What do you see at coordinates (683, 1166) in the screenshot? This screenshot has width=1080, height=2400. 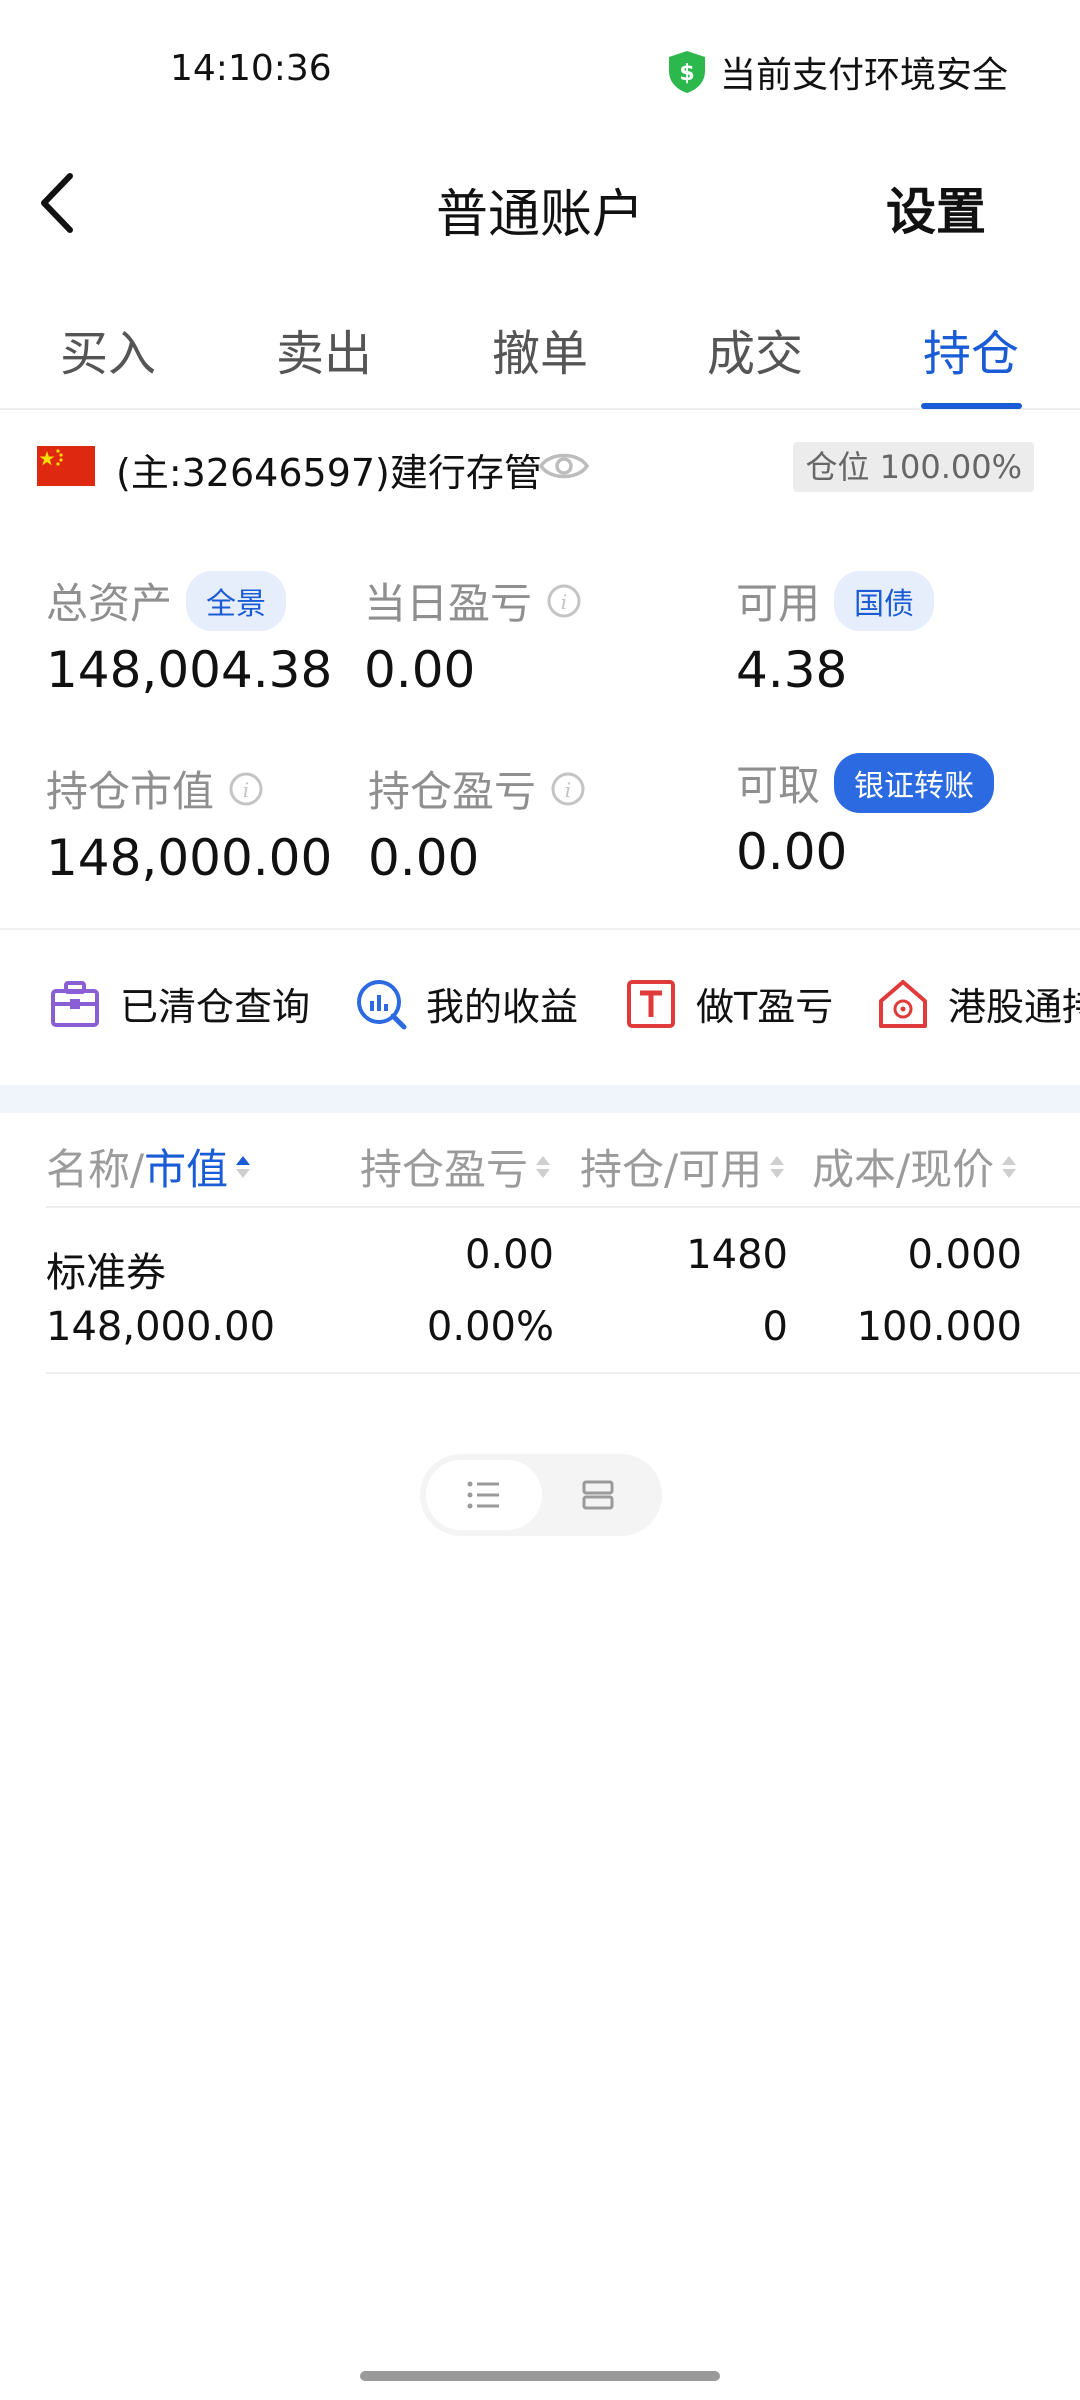 I see `column-header-qty: 持仓/可用` at bounding box center [683, 1166].